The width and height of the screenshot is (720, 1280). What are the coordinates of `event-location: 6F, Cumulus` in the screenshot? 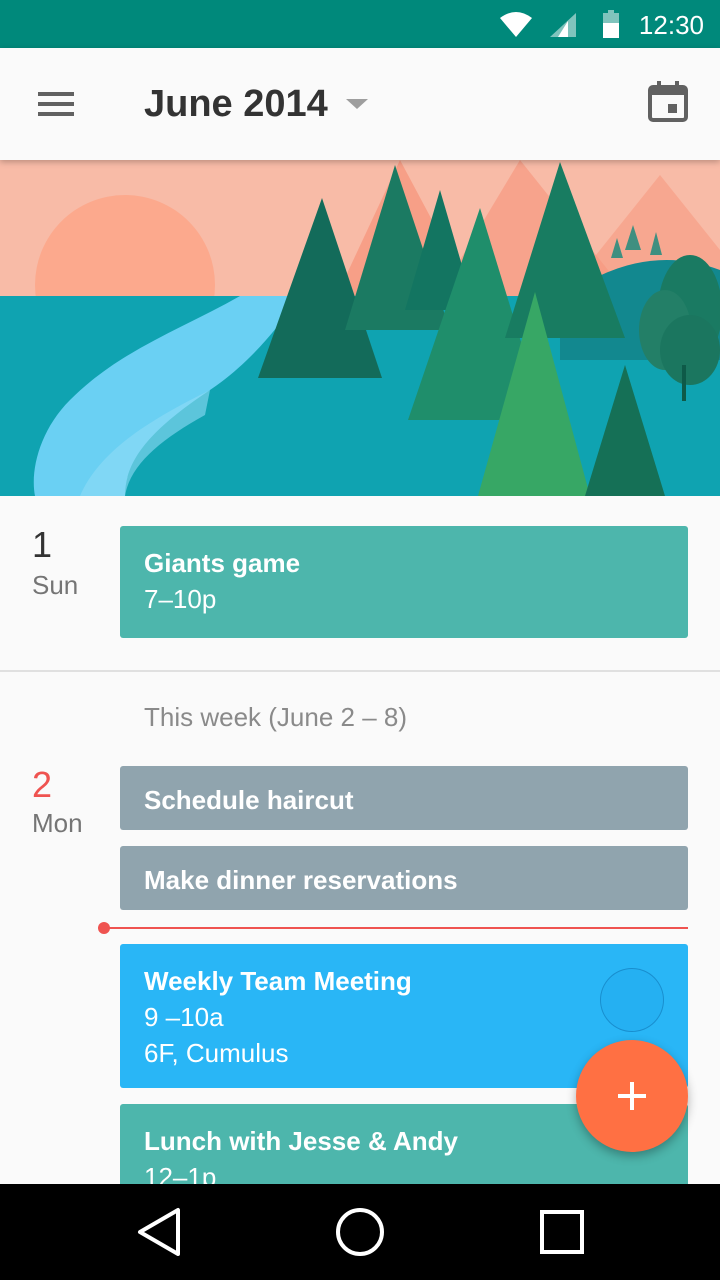 It's located at (216, 1053).